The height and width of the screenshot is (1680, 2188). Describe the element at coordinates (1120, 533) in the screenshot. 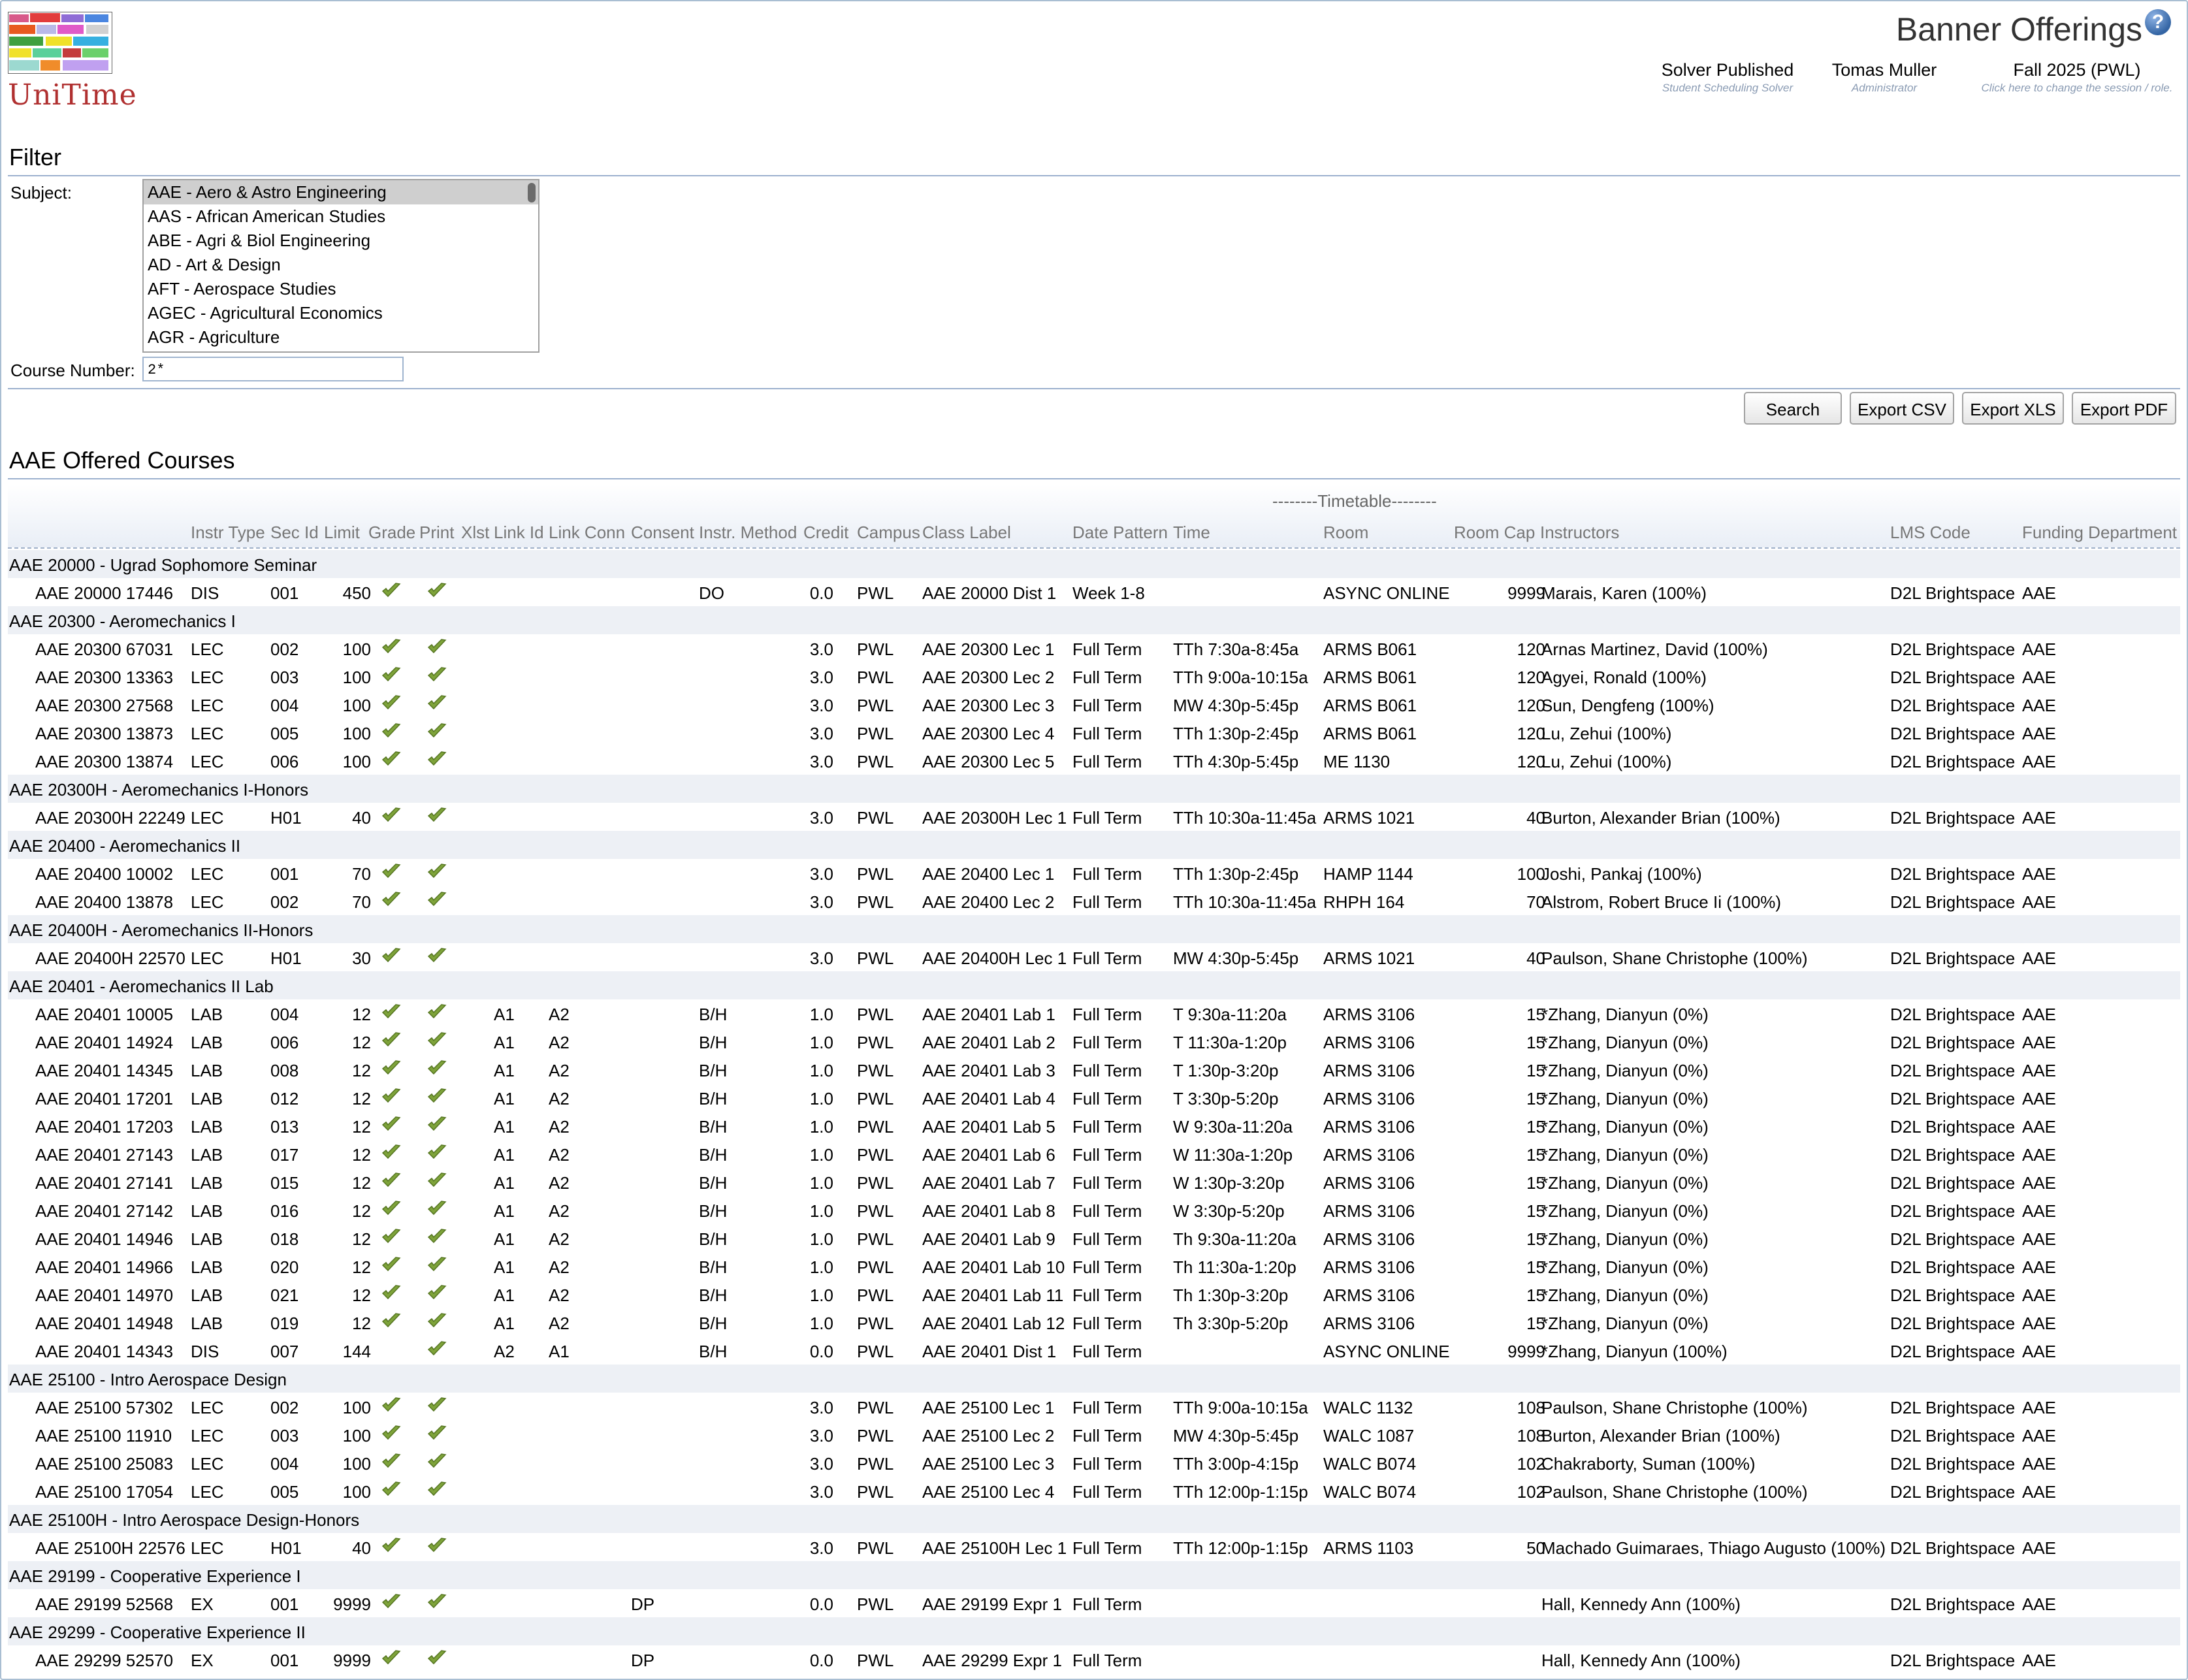

I see `column-header: Date Pattern` at that location.